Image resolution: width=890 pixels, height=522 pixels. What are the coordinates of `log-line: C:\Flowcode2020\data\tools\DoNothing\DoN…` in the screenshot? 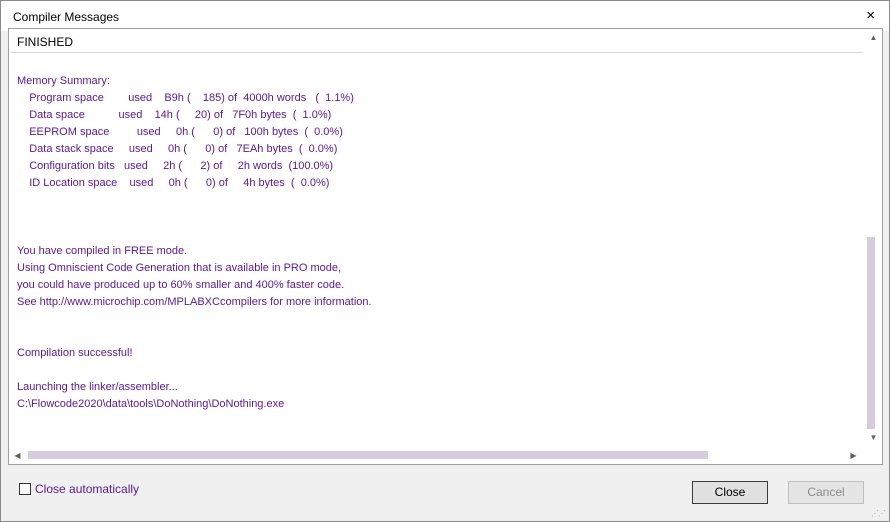 It's located at (151, 404).